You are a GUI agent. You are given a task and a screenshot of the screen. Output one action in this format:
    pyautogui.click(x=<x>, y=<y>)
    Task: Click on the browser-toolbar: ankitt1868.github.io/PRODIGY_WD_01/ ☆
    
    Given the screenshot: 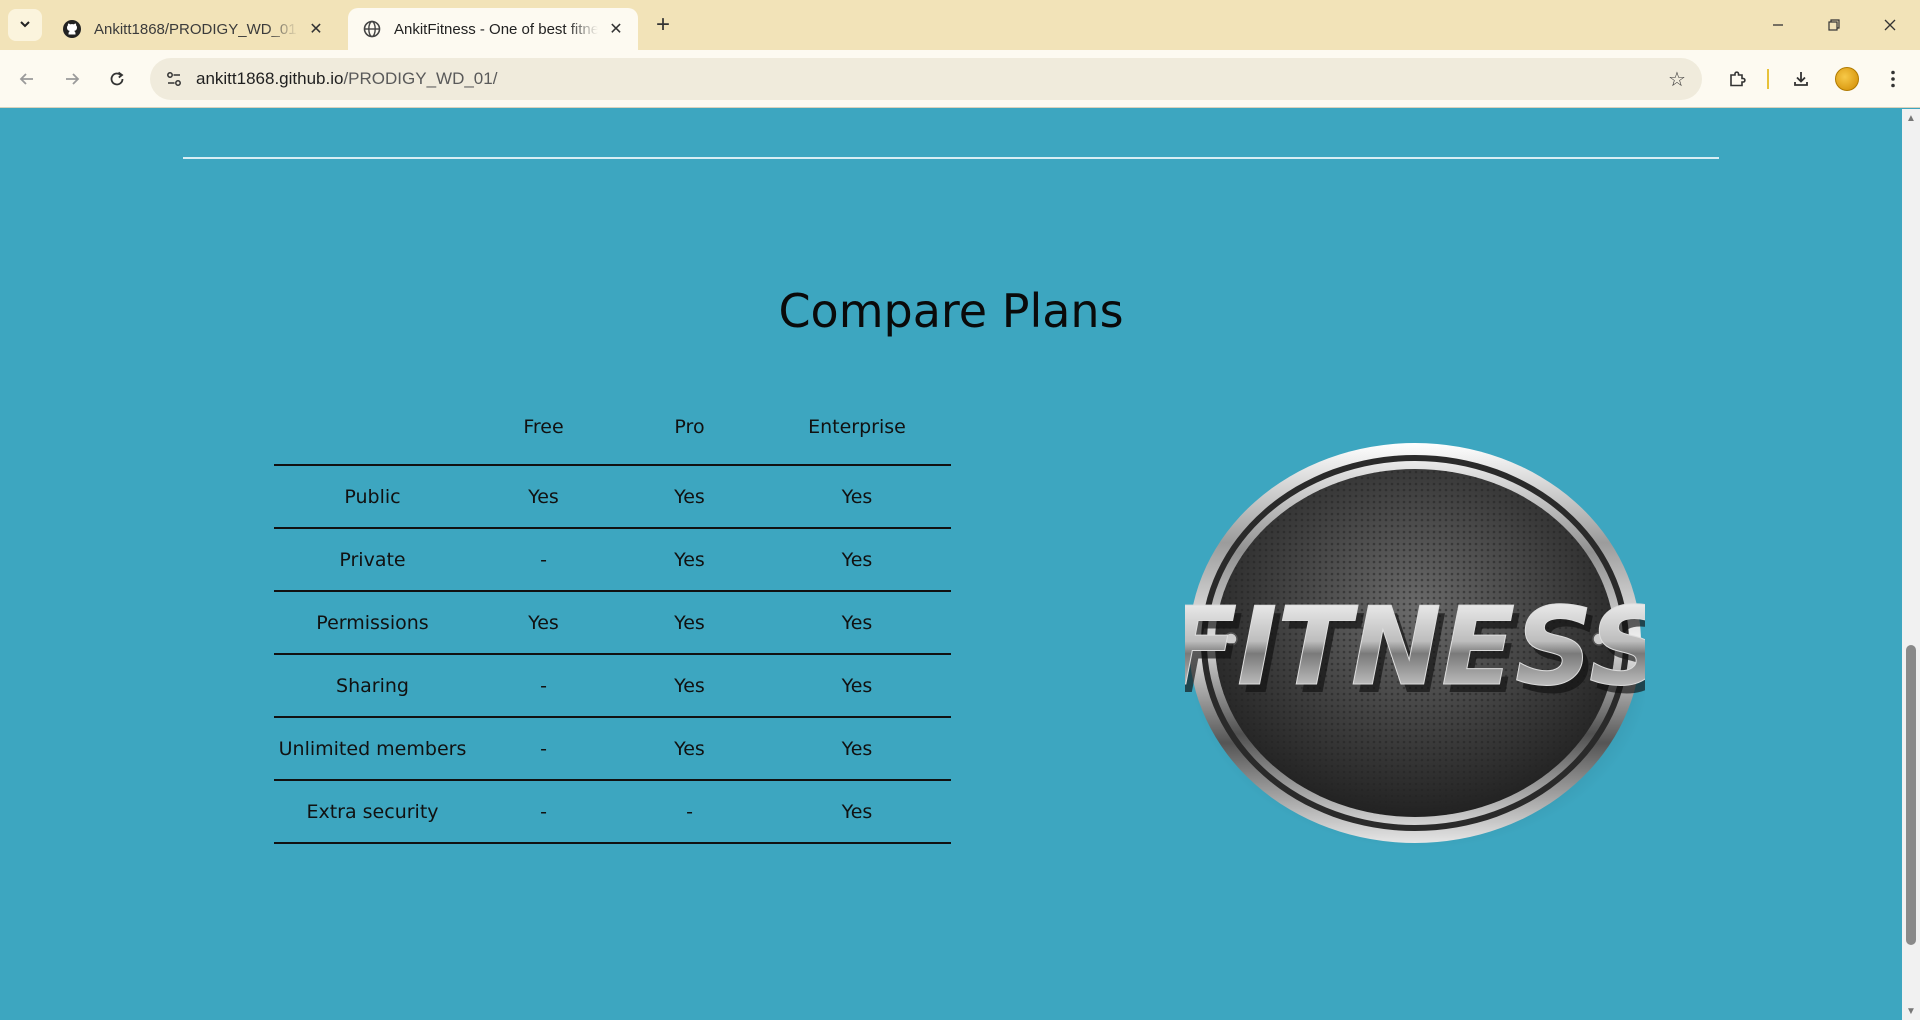 What is the action you would take?
    pyautogui.click(x=960, y=79)
    